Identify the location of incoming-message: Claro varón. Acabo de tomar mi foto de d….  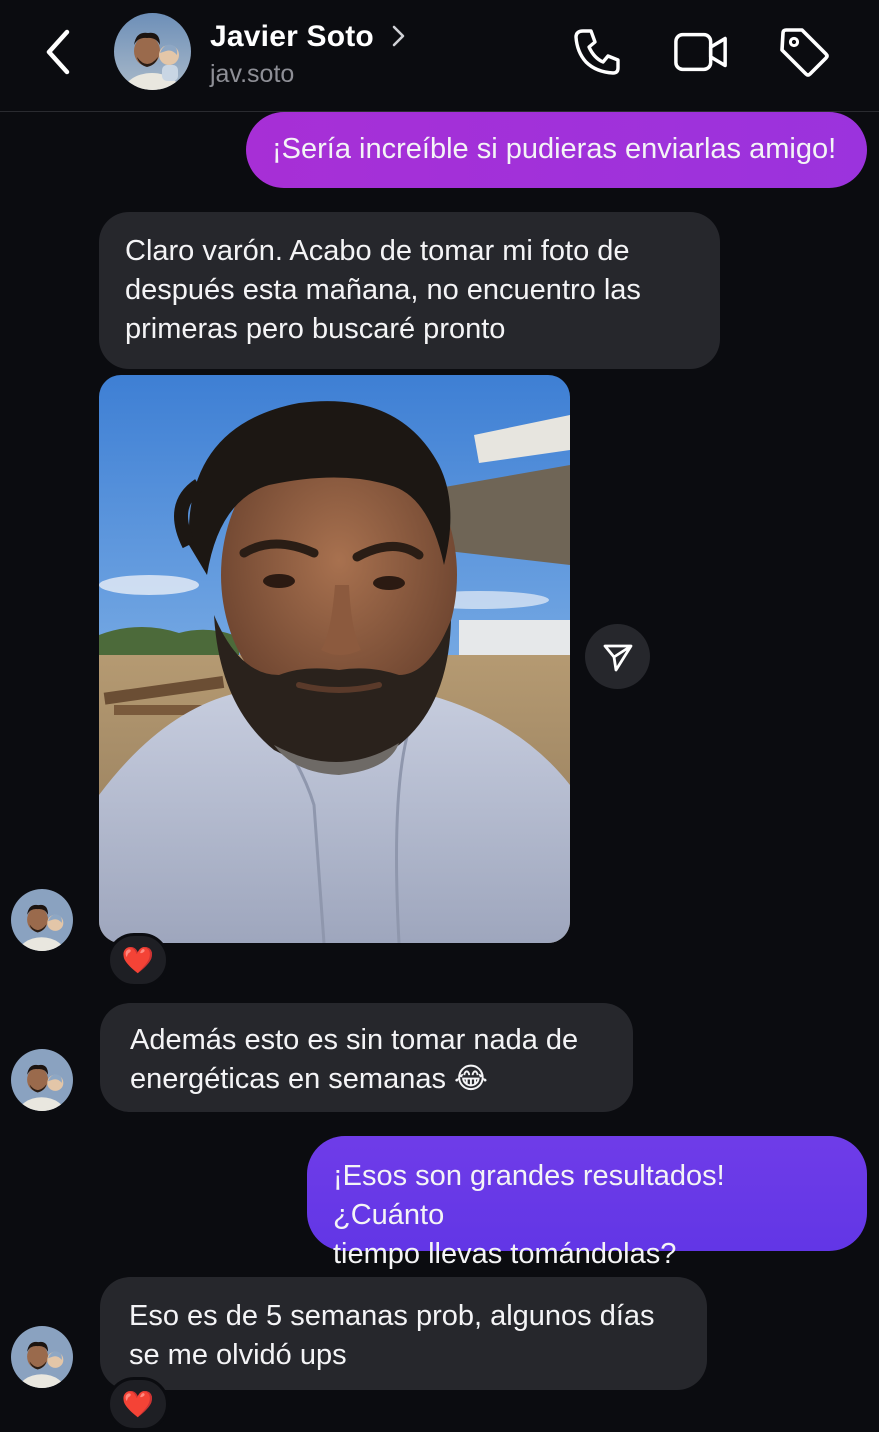
(409, 290).